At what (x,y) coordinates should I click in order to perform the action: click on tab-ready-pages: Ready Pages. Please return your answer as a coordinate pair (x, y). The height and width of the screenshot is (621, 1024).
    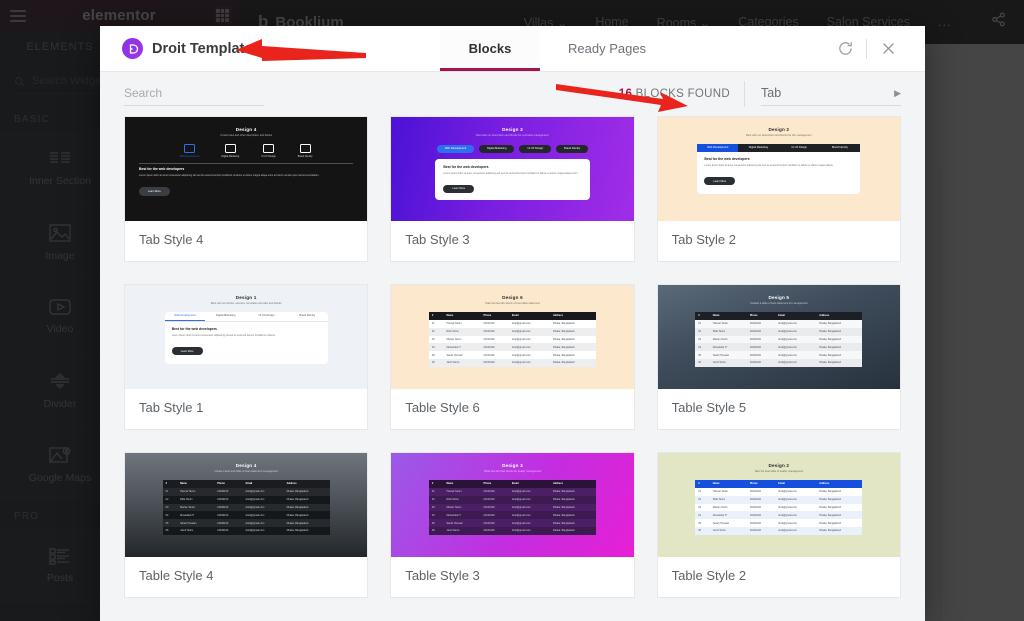
    Looking at the image, I should click on (607, 48).